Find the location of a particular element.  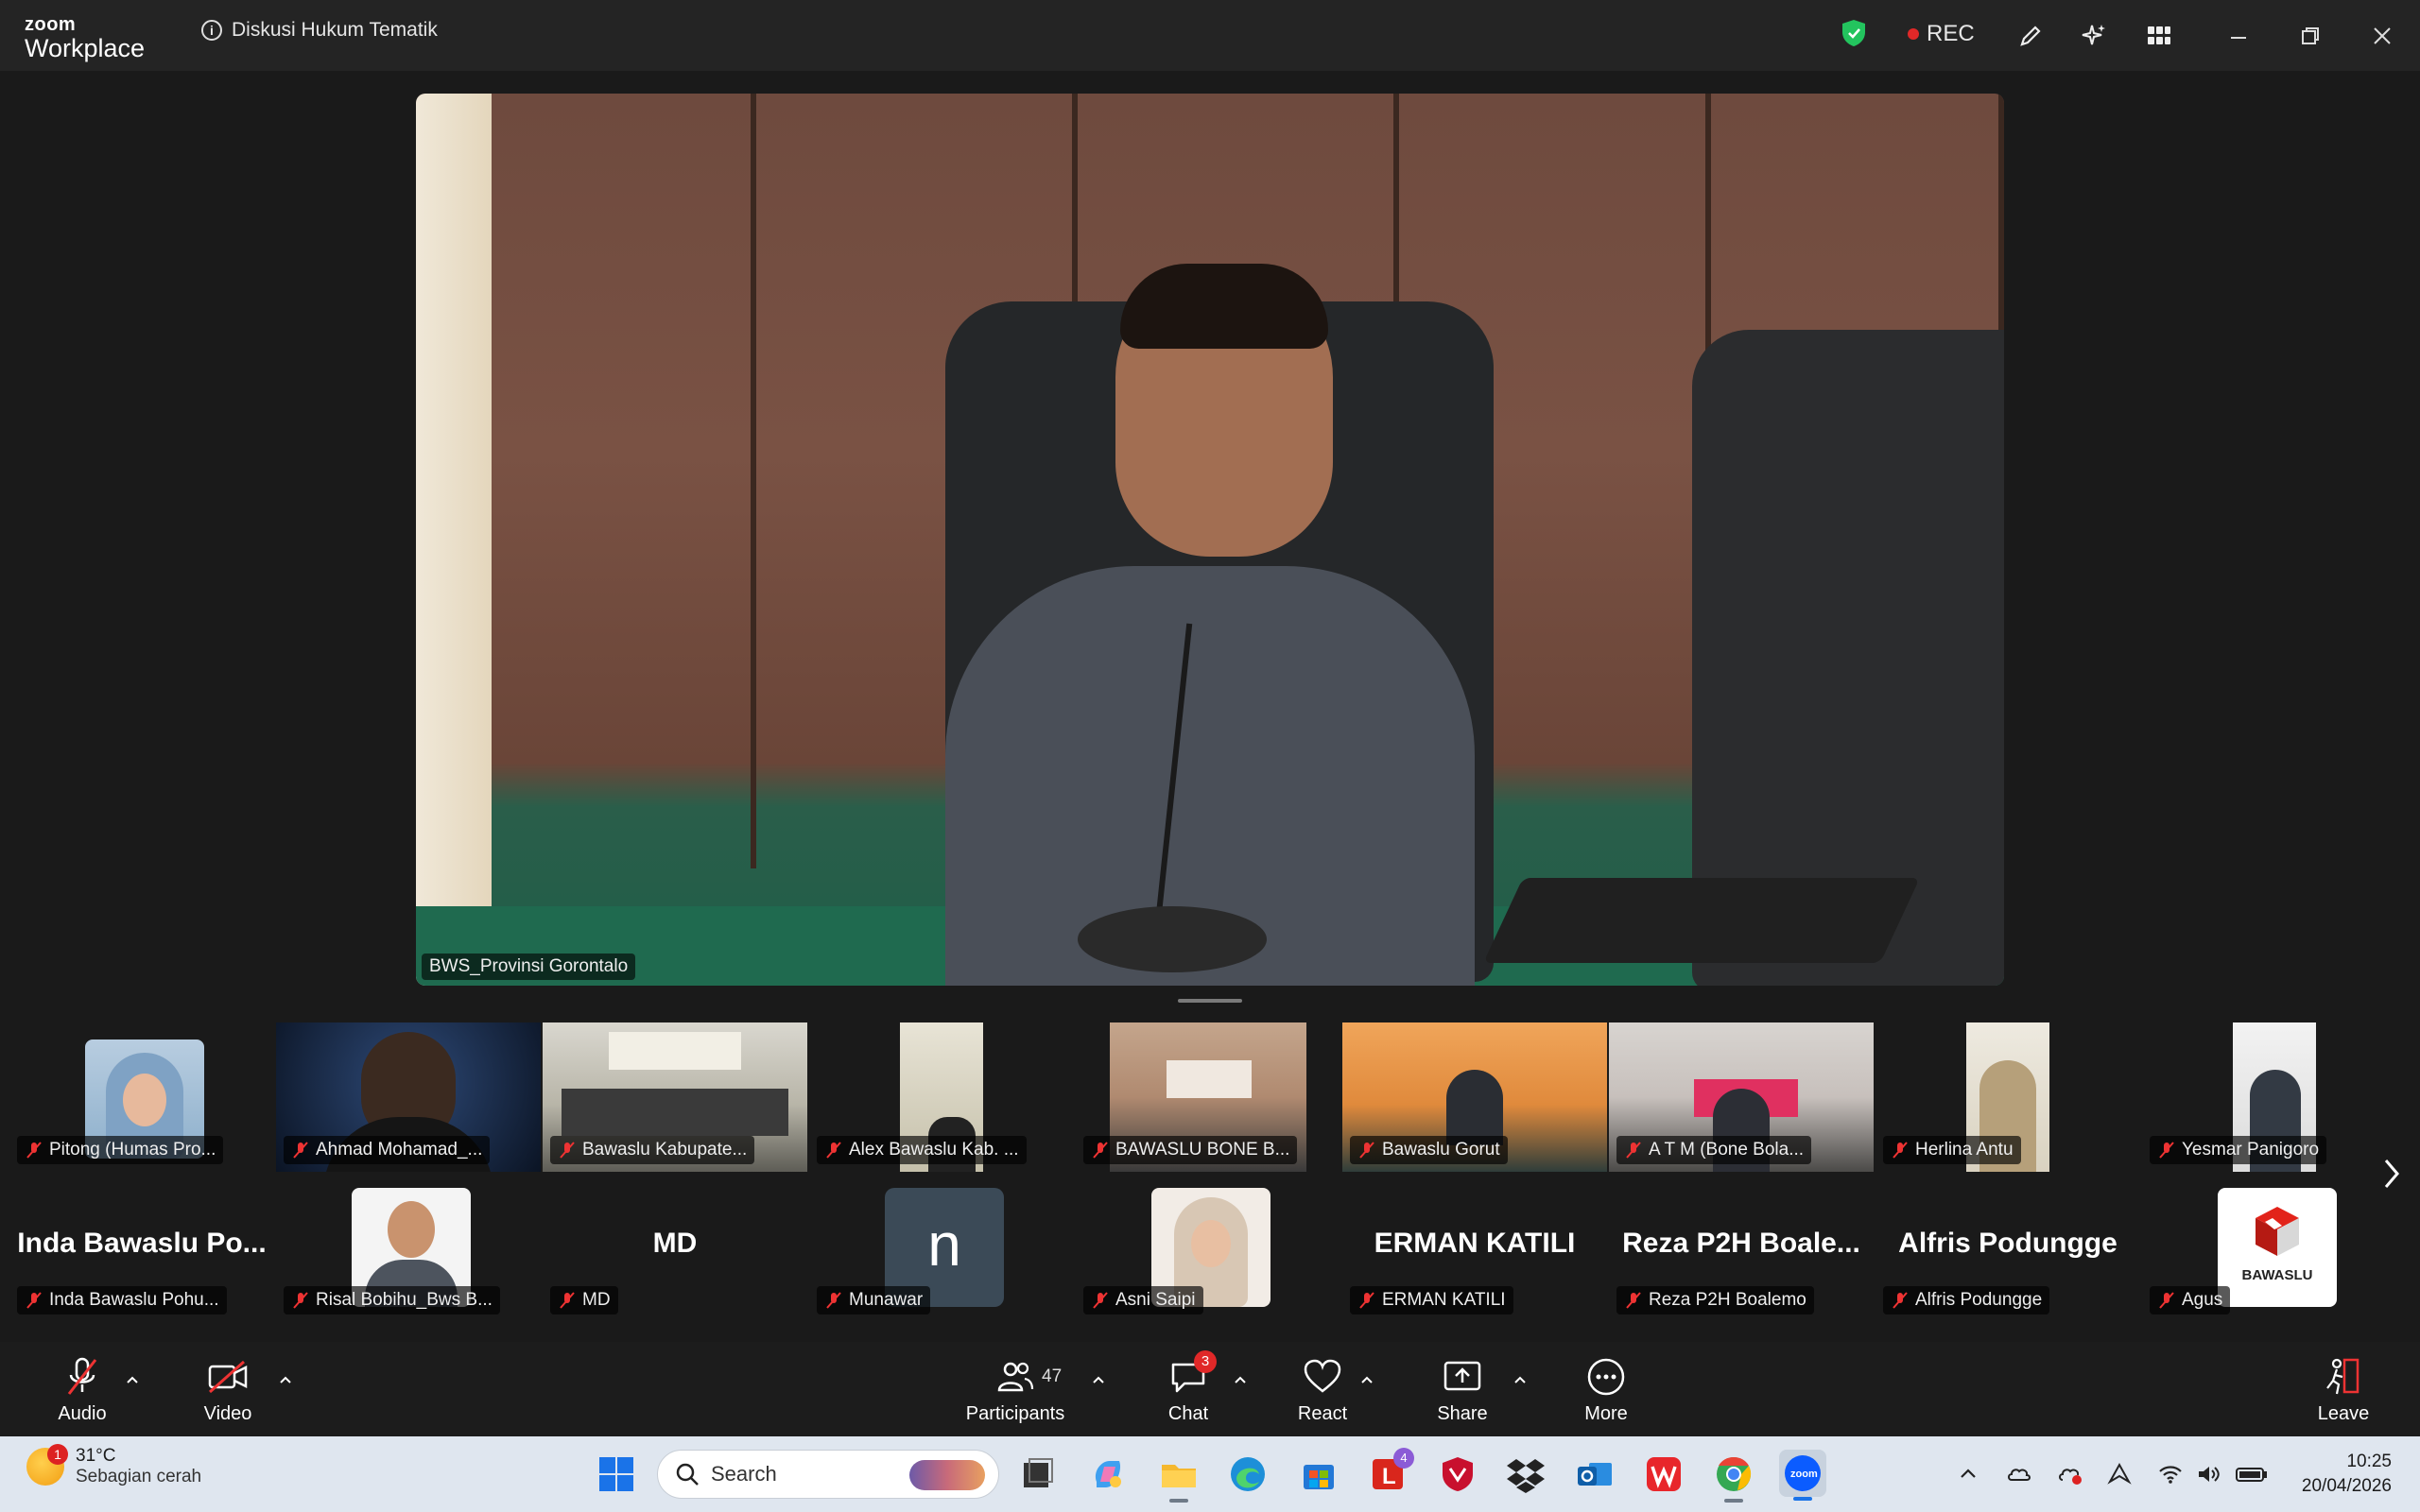

participants-options-caret-icon is located at coordinates (1098, 1379).